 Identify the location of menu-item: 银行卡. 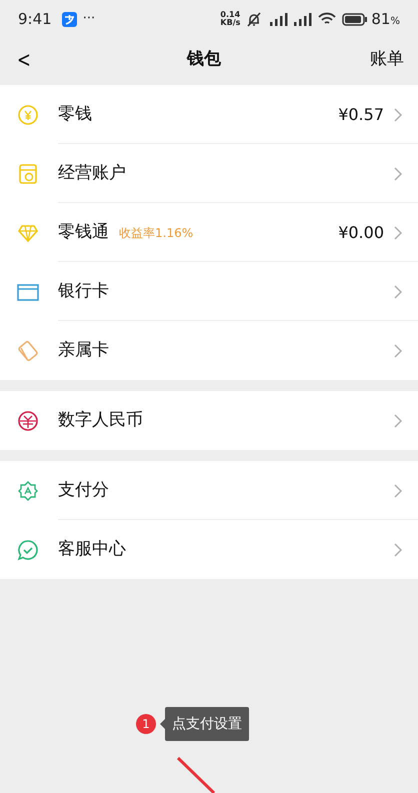
(209, 291).